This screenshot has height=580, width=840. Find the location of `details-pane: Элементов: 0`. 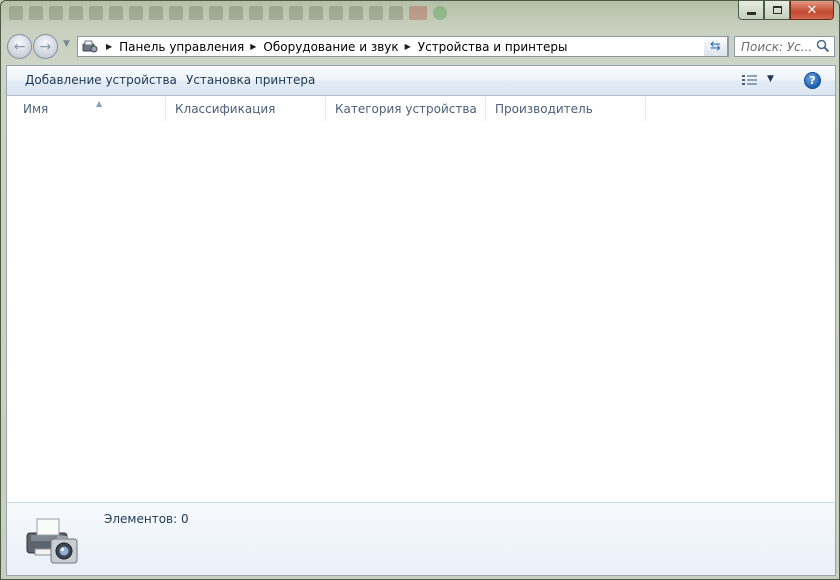

details-pane: Элементов: 0 is located at coordinates (421, 538).